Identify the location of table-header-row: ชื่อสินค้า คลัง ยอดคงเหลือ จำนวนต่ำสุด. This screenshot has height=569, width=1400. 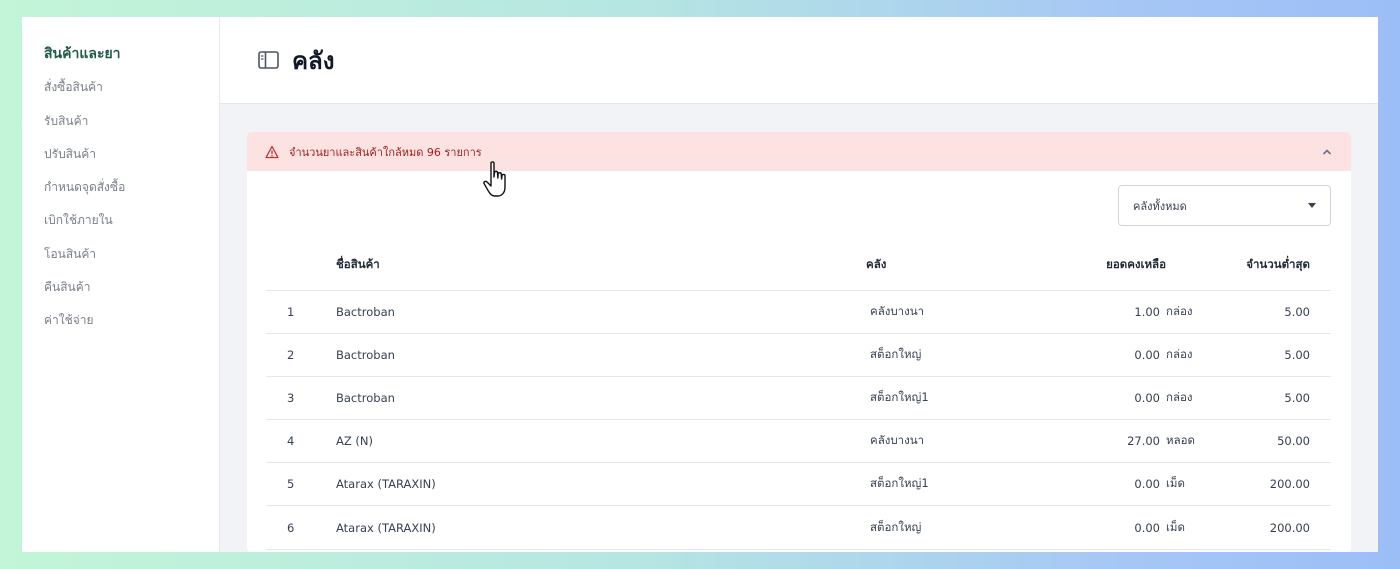
(798, 266).